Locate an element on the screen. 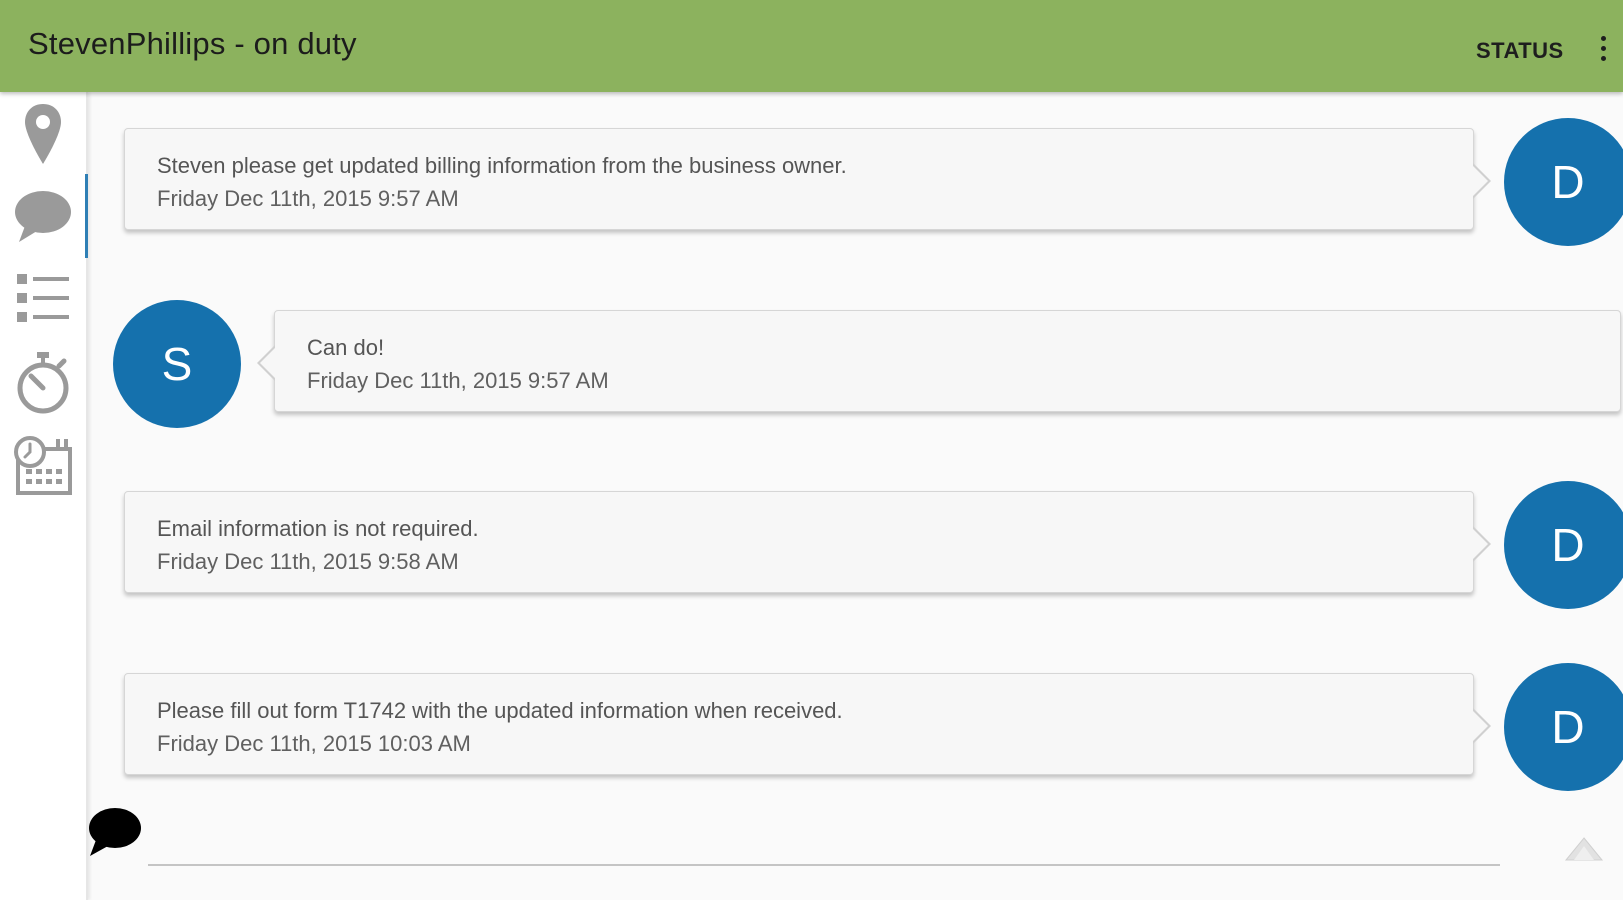 The image size is (1623, 900). list-icon is located at coordinates (43, 298).